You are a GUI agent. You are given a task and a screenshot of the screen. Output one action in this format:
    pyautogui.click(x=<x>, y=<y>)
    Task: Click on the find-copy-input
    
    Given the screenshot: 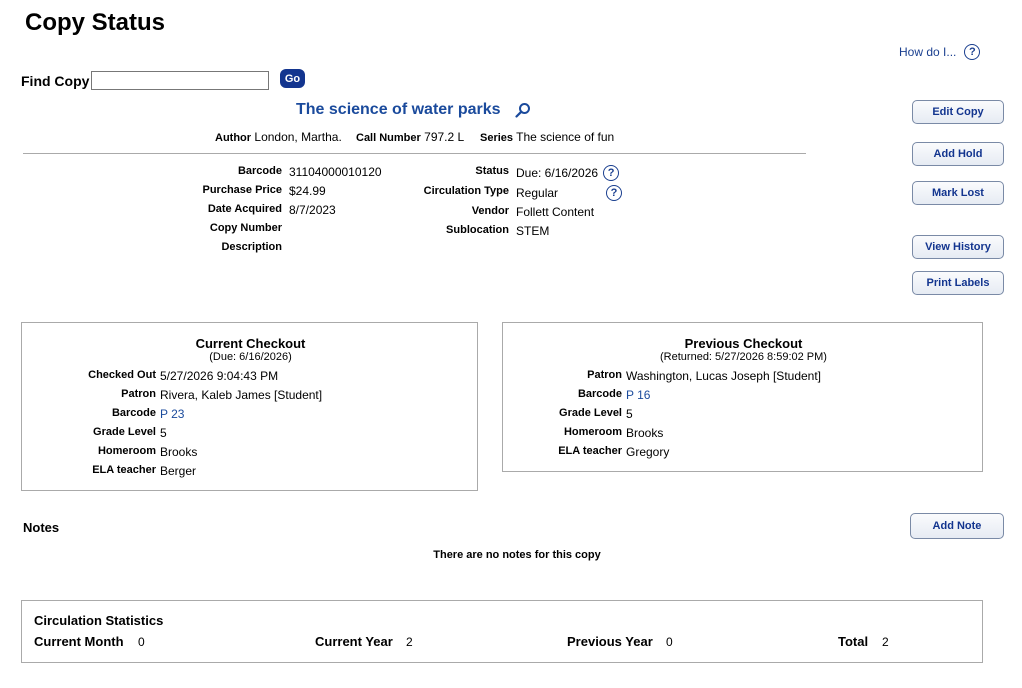 What is the action you would take?
    pyautogui.click(x=180, y=80)
    